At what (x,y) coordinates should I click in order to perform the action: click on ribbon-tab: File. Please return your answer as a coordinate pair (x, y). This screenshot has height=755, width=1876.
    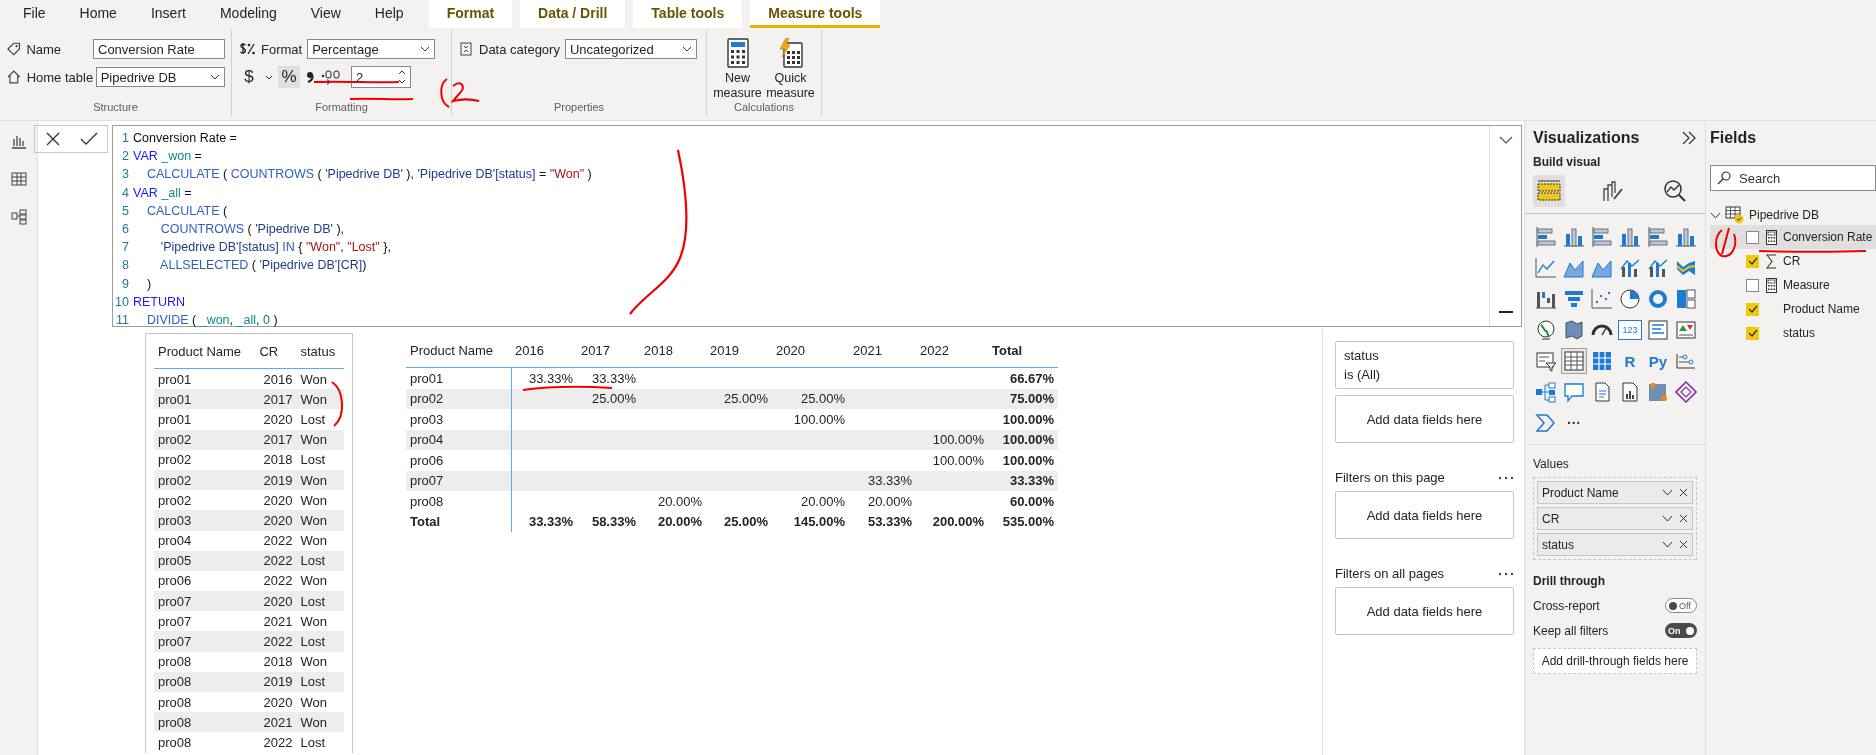
    Looking at the image, I should click on (34, 14).